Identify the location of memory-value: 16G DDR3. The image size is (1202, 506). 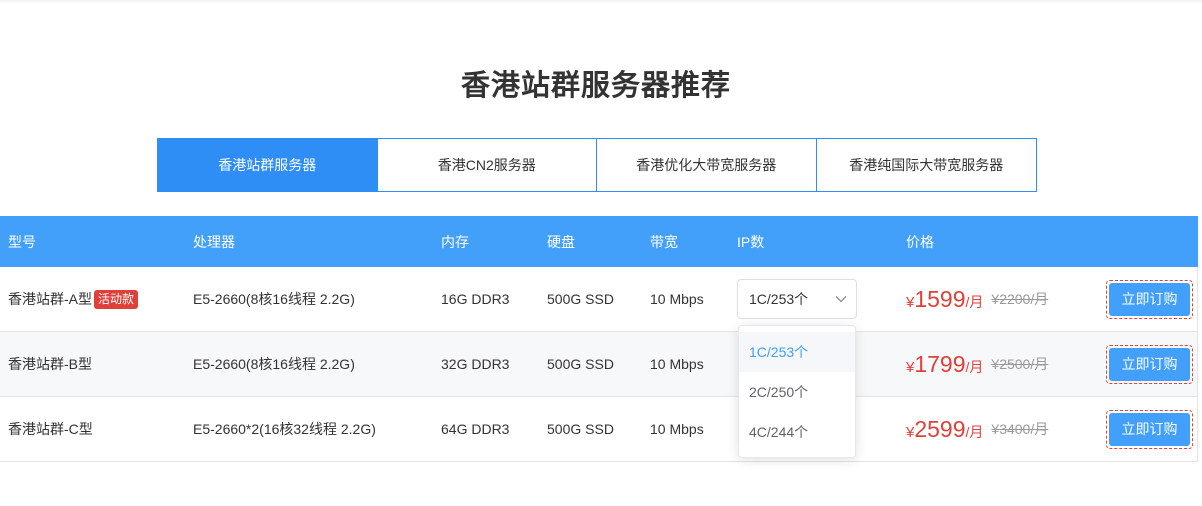
(475, 299).